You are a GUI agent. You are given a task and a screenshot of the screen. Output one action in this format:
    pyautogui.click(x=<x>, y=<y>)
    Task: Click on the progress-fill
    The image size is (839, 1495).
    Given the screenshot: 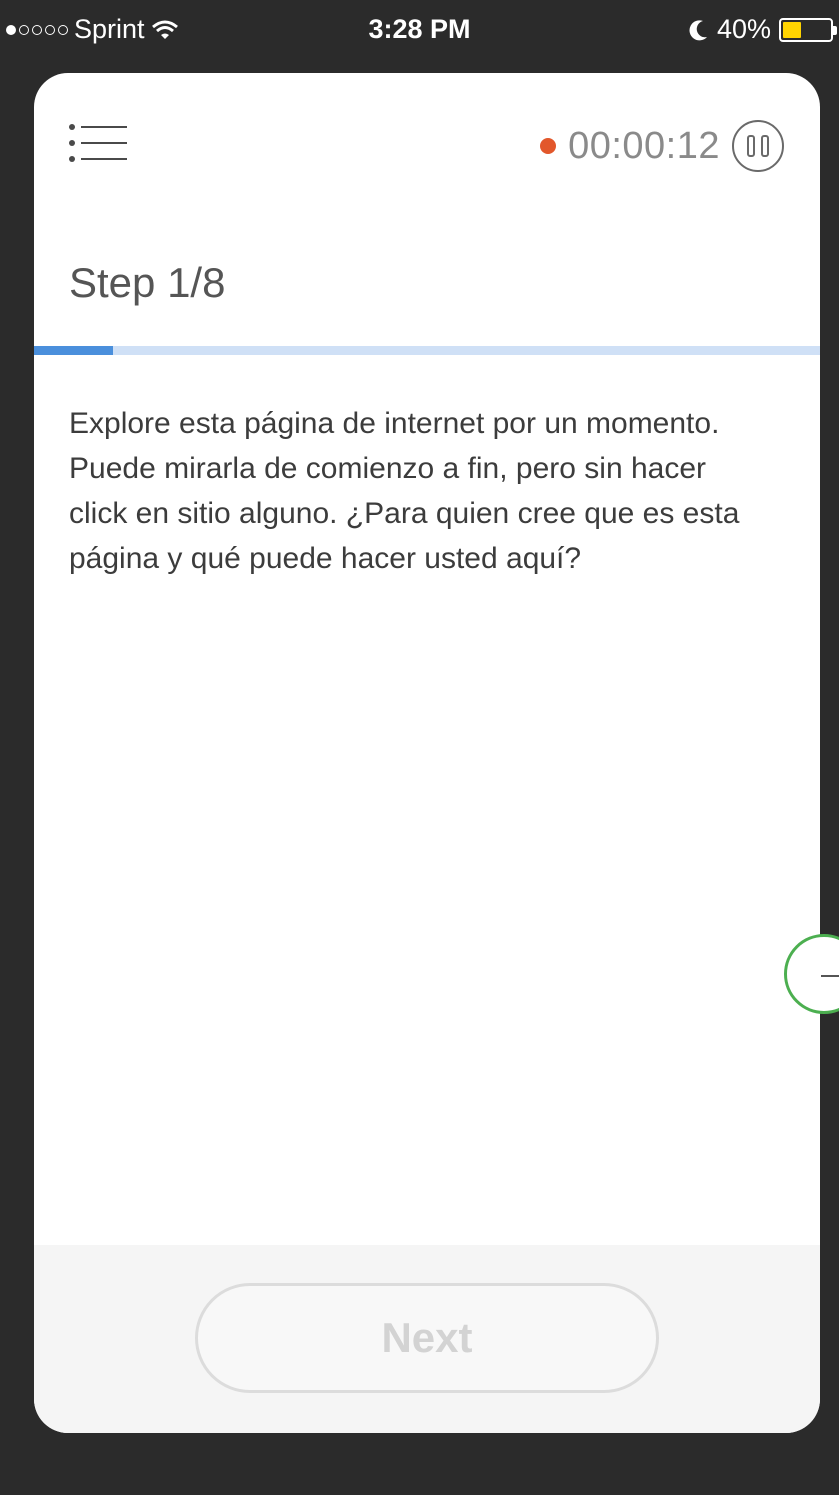 What is the action you would take?
    pyautogui.click(x=73, y=350)
    